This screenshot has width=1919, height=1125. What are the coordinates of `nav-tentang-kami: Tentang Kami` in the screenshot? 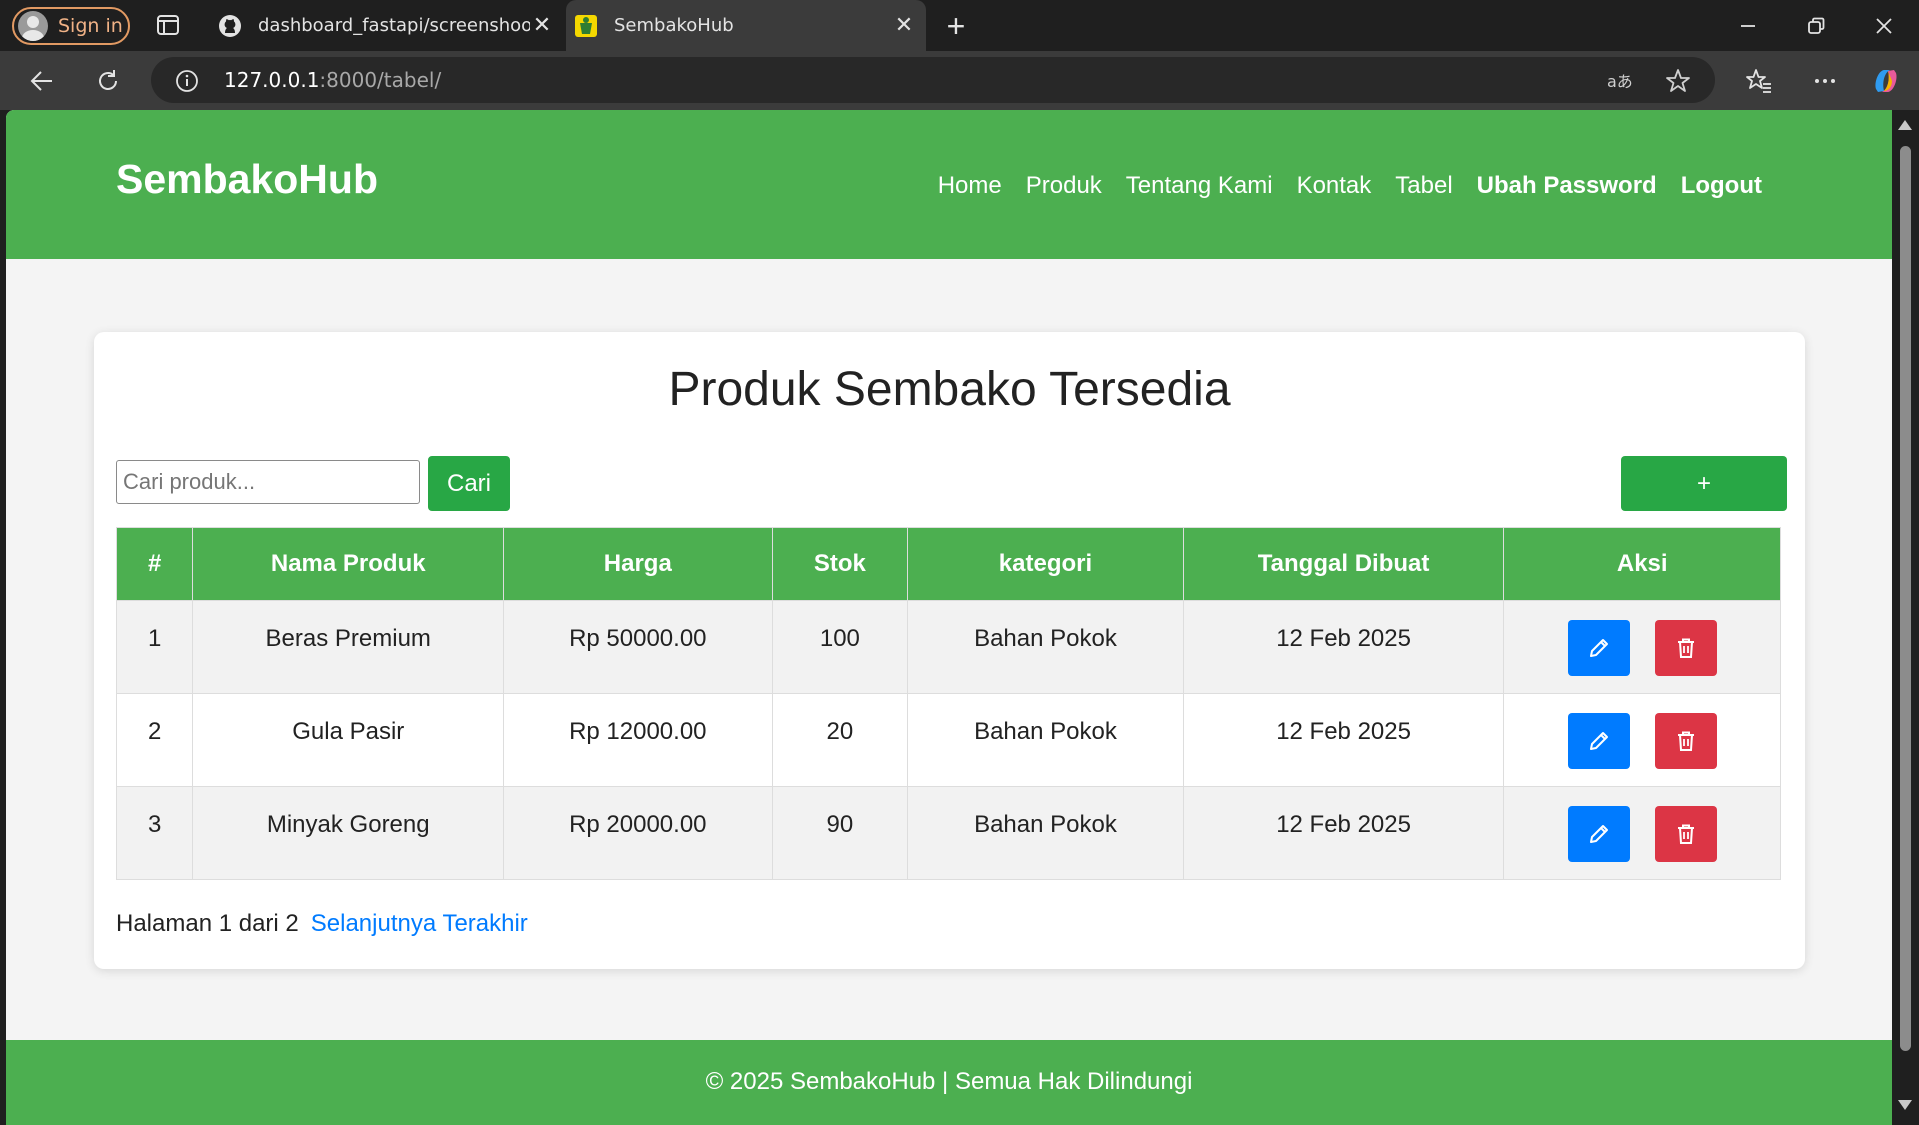 It's located at (1199, 186).